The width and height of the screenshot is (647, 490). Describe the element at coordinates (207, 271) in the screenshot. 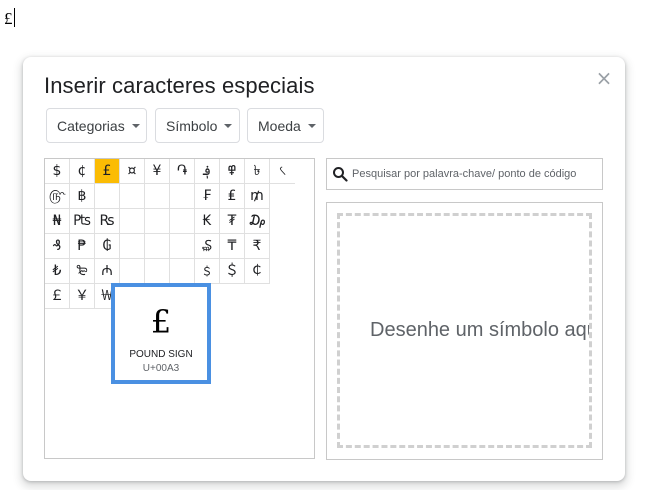

I see `character-cell: ﹩` at that location.